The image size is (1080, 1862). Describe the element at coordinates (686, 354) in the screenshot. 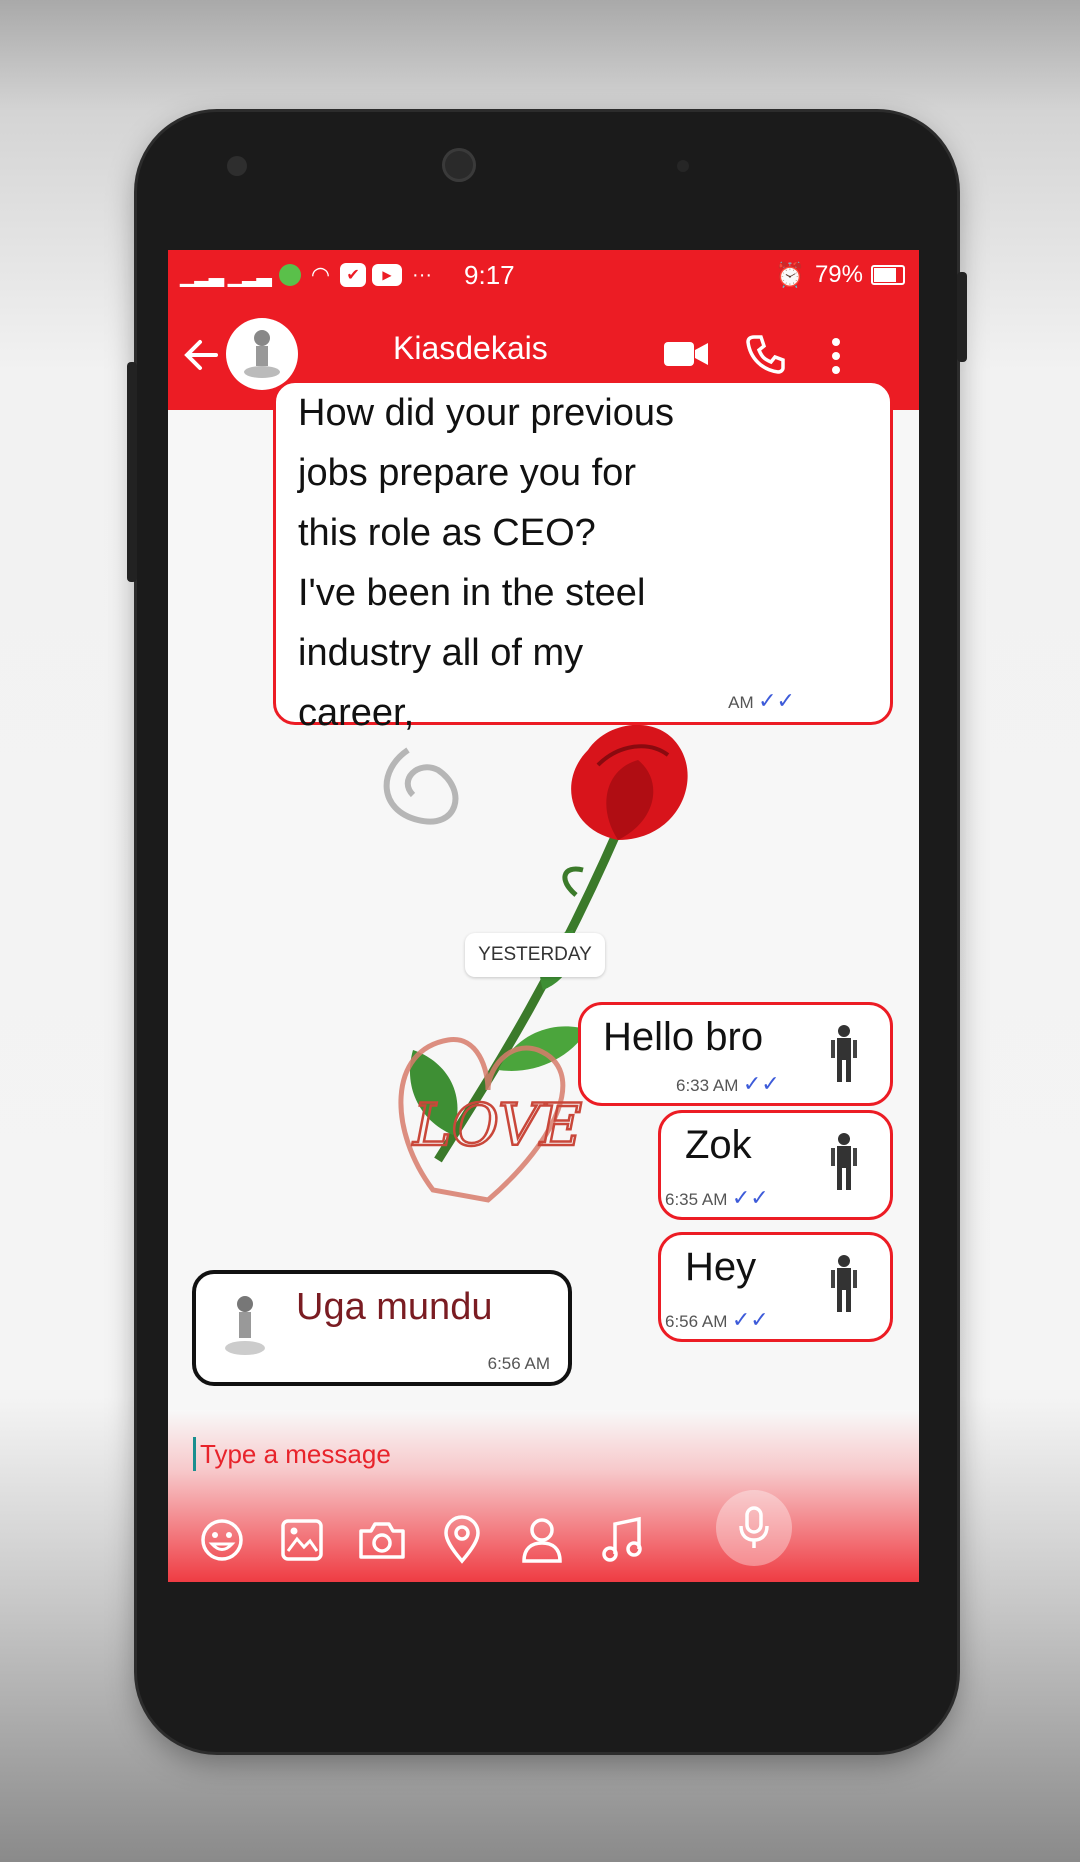

I see `video-call-icon` at that location.